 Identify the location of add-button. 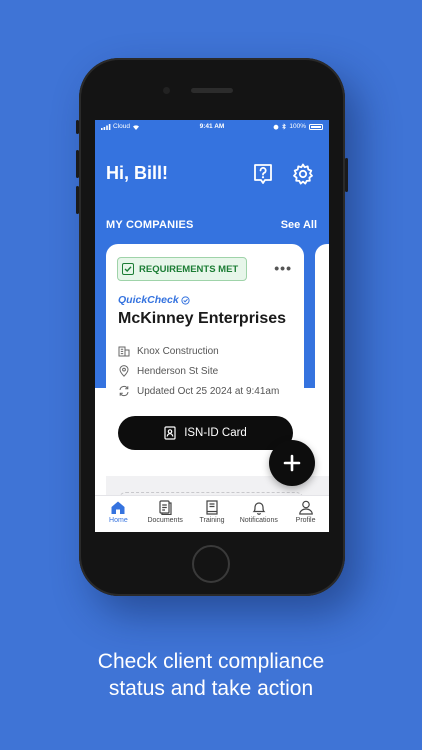
(292, 463).